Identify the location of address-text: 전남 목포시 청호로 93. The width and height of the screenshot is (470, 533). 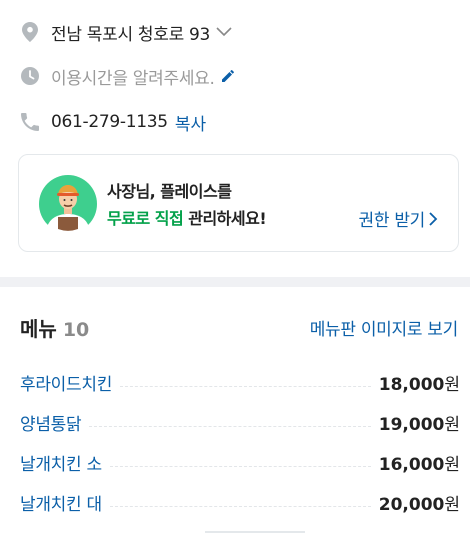
(131, 34).